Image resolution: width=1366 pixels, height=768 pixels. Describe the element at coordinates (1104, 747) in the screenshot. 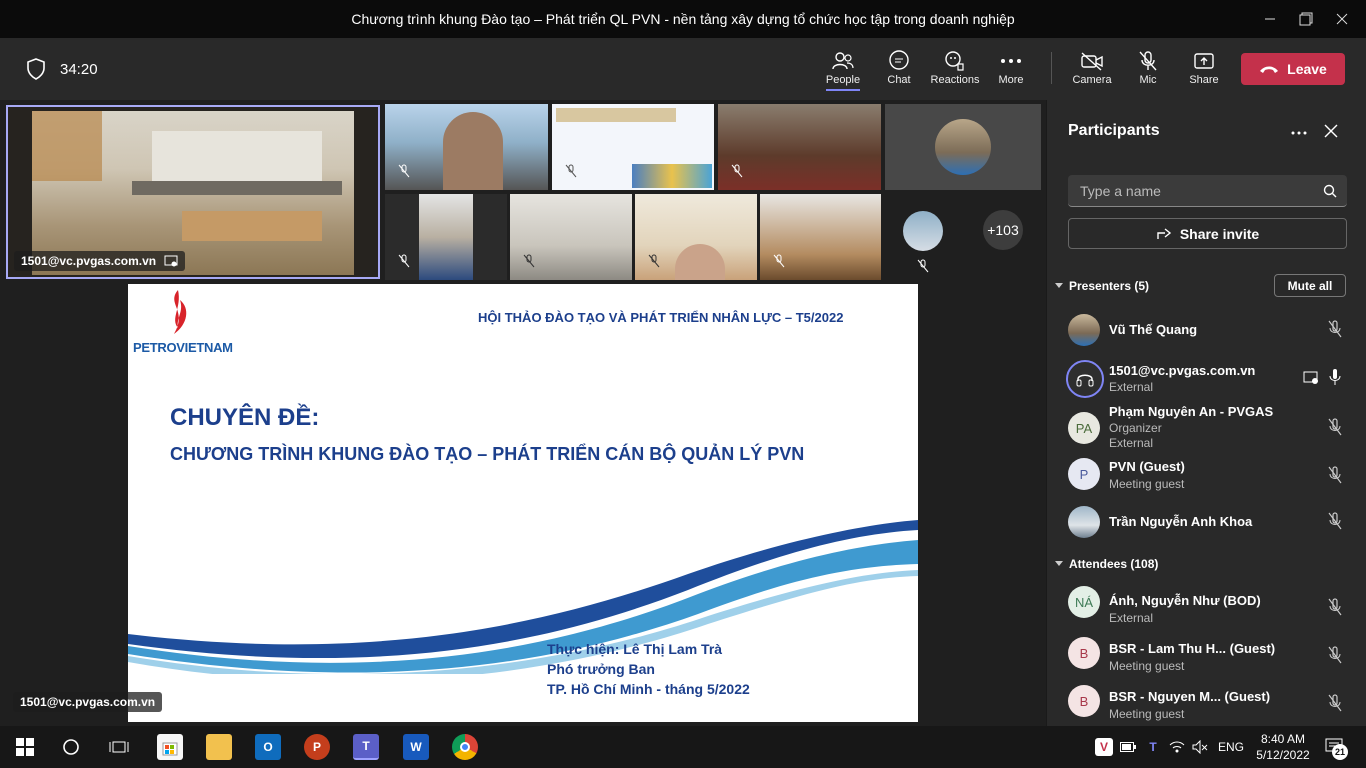

I see `tray-v-icon: V` at that location.